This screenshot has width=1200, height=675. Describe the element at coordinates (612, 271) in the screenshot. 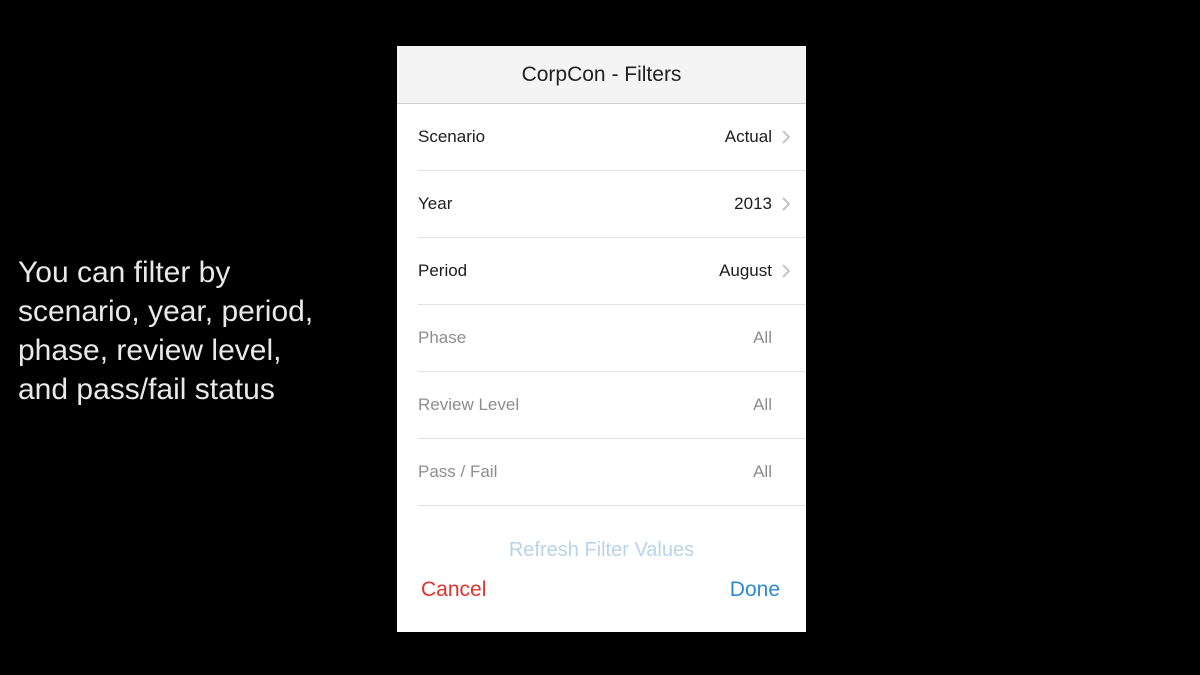

I see `filter-row-period: Period August` at that location.